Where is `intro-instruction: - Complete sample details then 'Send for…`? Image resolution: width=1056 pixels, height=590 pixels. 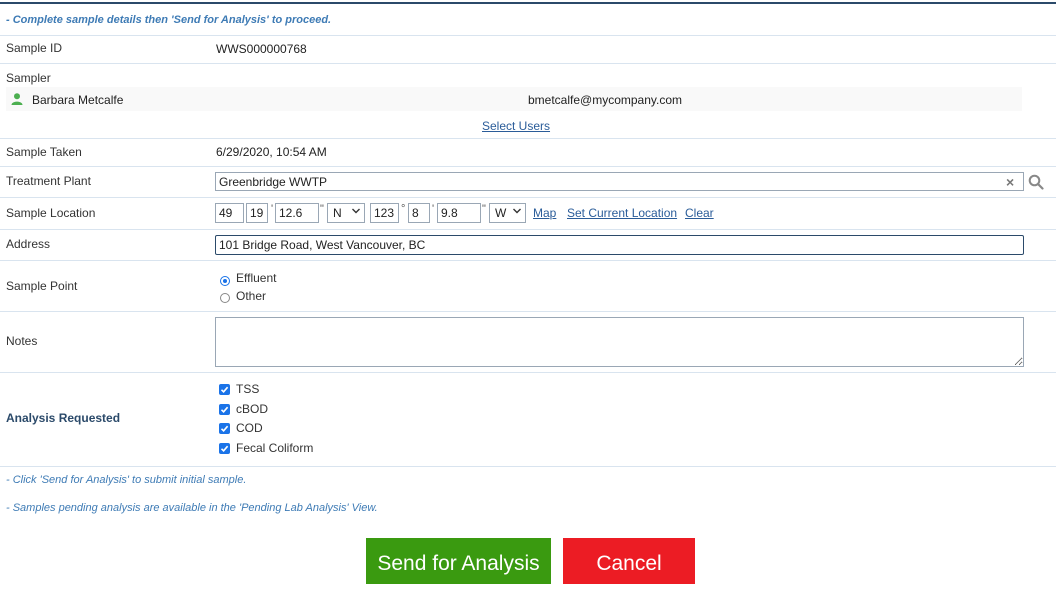 intro-instruction: - Complete sample details then 'Send for… is located at coordinates (169, 20).